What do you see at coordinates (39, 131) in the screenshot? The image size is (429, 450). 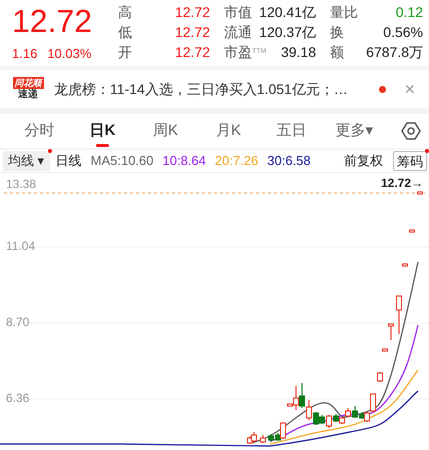 I see `period-tab: 分时` at bounding box center [39, 131].